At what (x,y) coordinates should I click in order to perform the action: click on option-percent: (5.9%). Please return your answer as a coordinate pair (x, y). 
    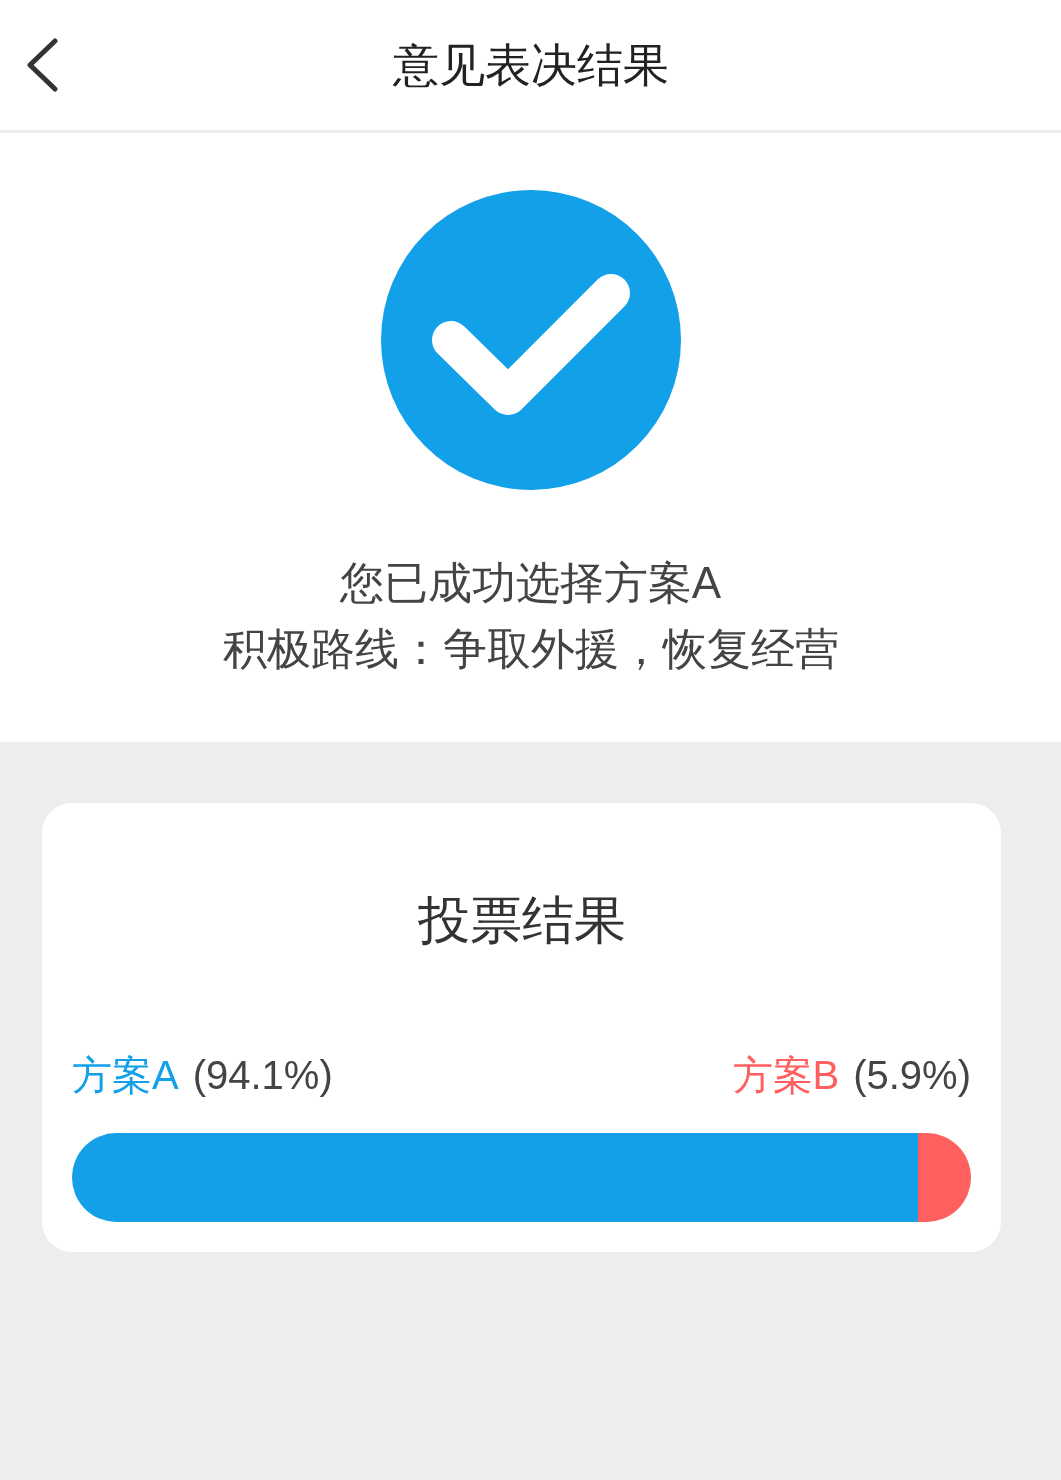
    Looking at the image, I should click on (912, 1075).